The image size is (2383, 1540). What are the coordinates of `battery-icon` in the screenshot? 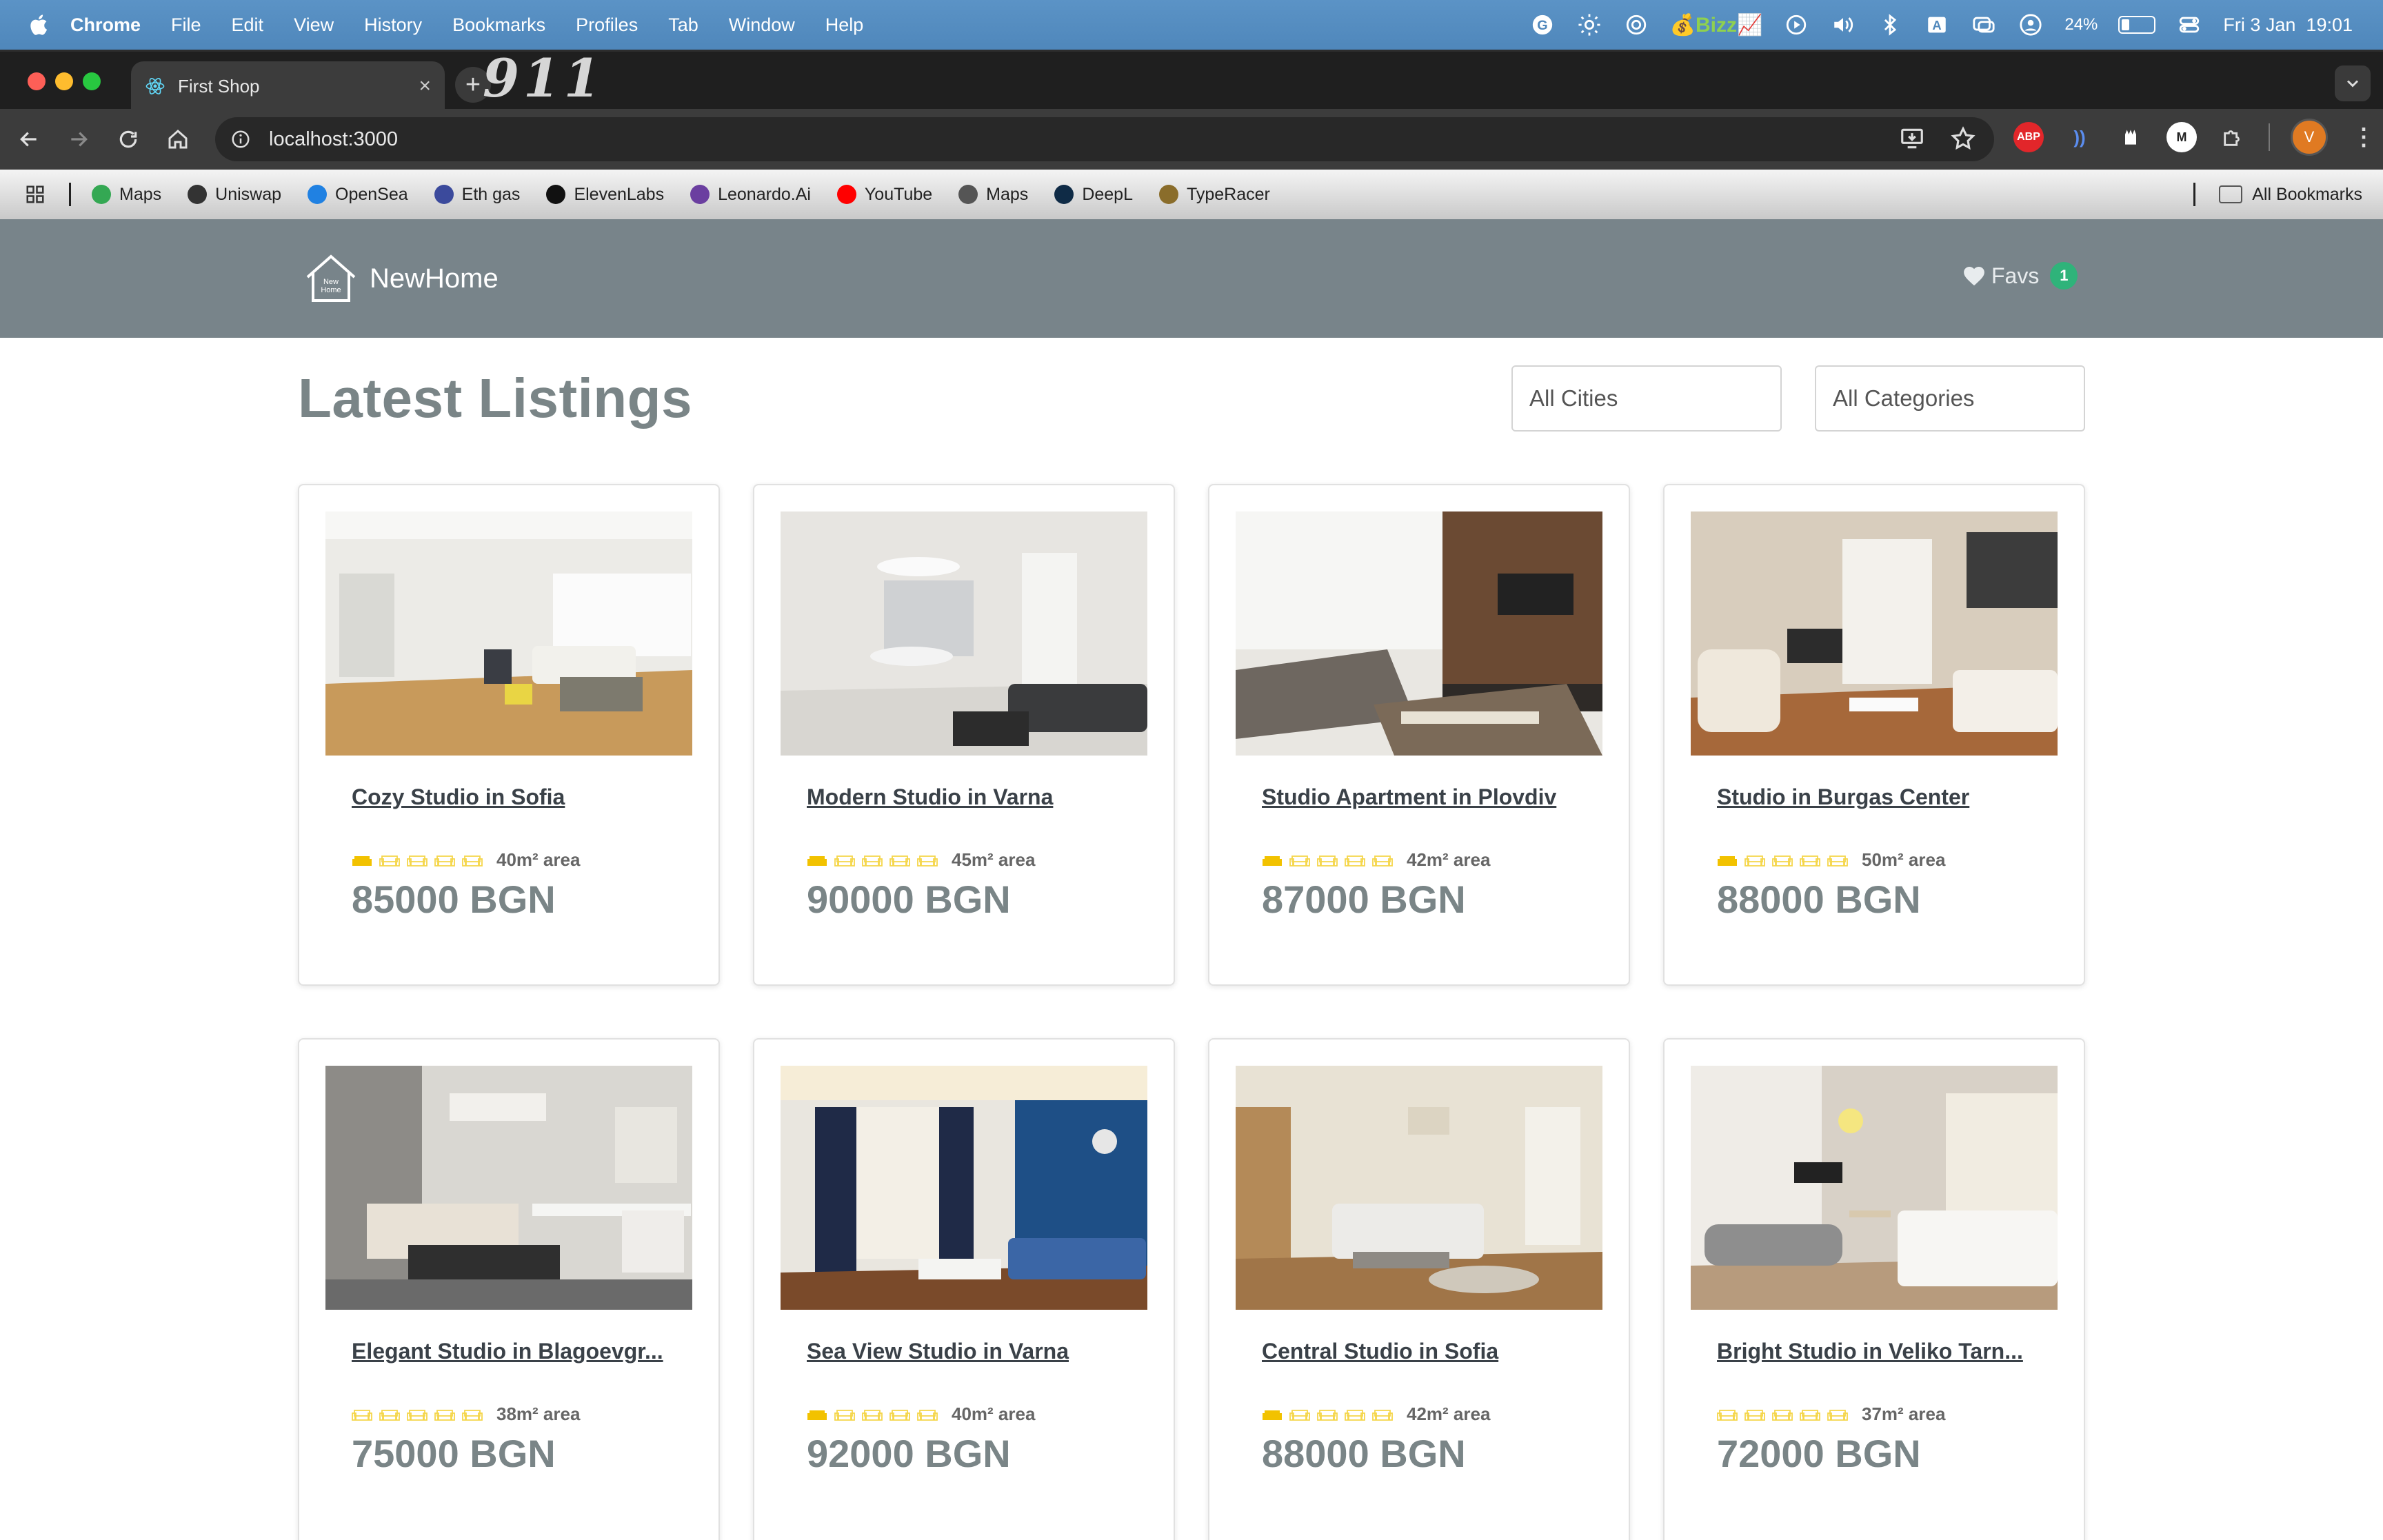 It's located at (2137, 25).